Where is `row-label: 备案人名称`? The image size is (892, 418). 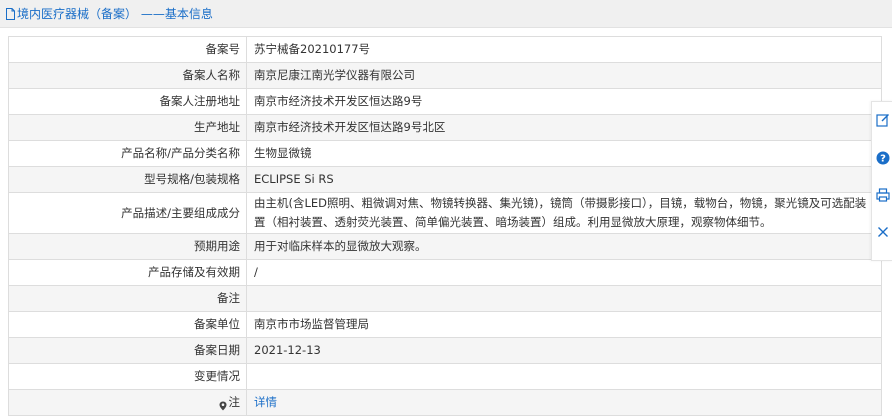
row-label: 备案人名称 is located at coordinates (127, 75).